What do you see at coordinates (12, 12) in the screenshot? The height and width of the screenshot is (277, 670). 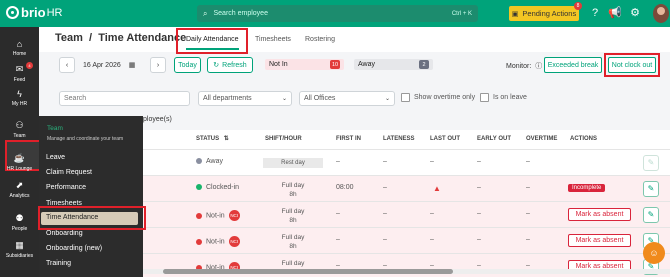 I see `logo-mark-icon` at bounding box center [12, 12].